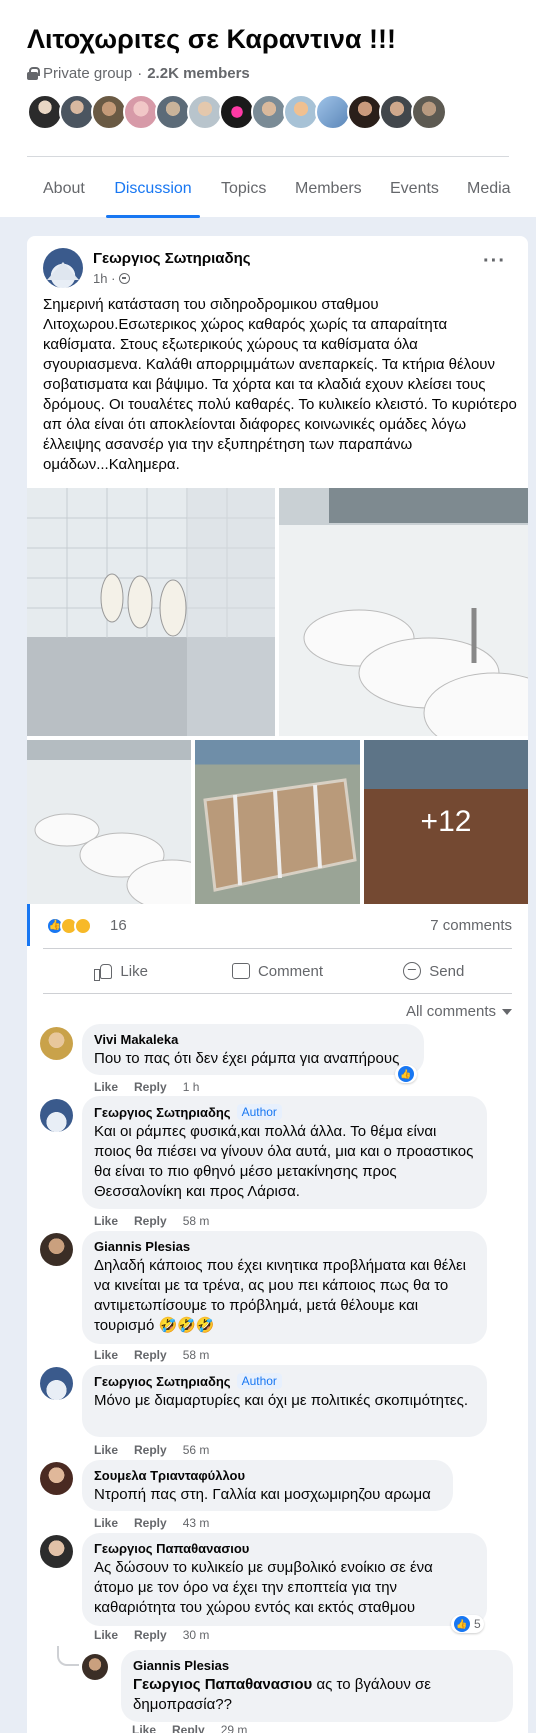 The image size is (536, 1733). I want to click on member-avatars, so click(237, 112).